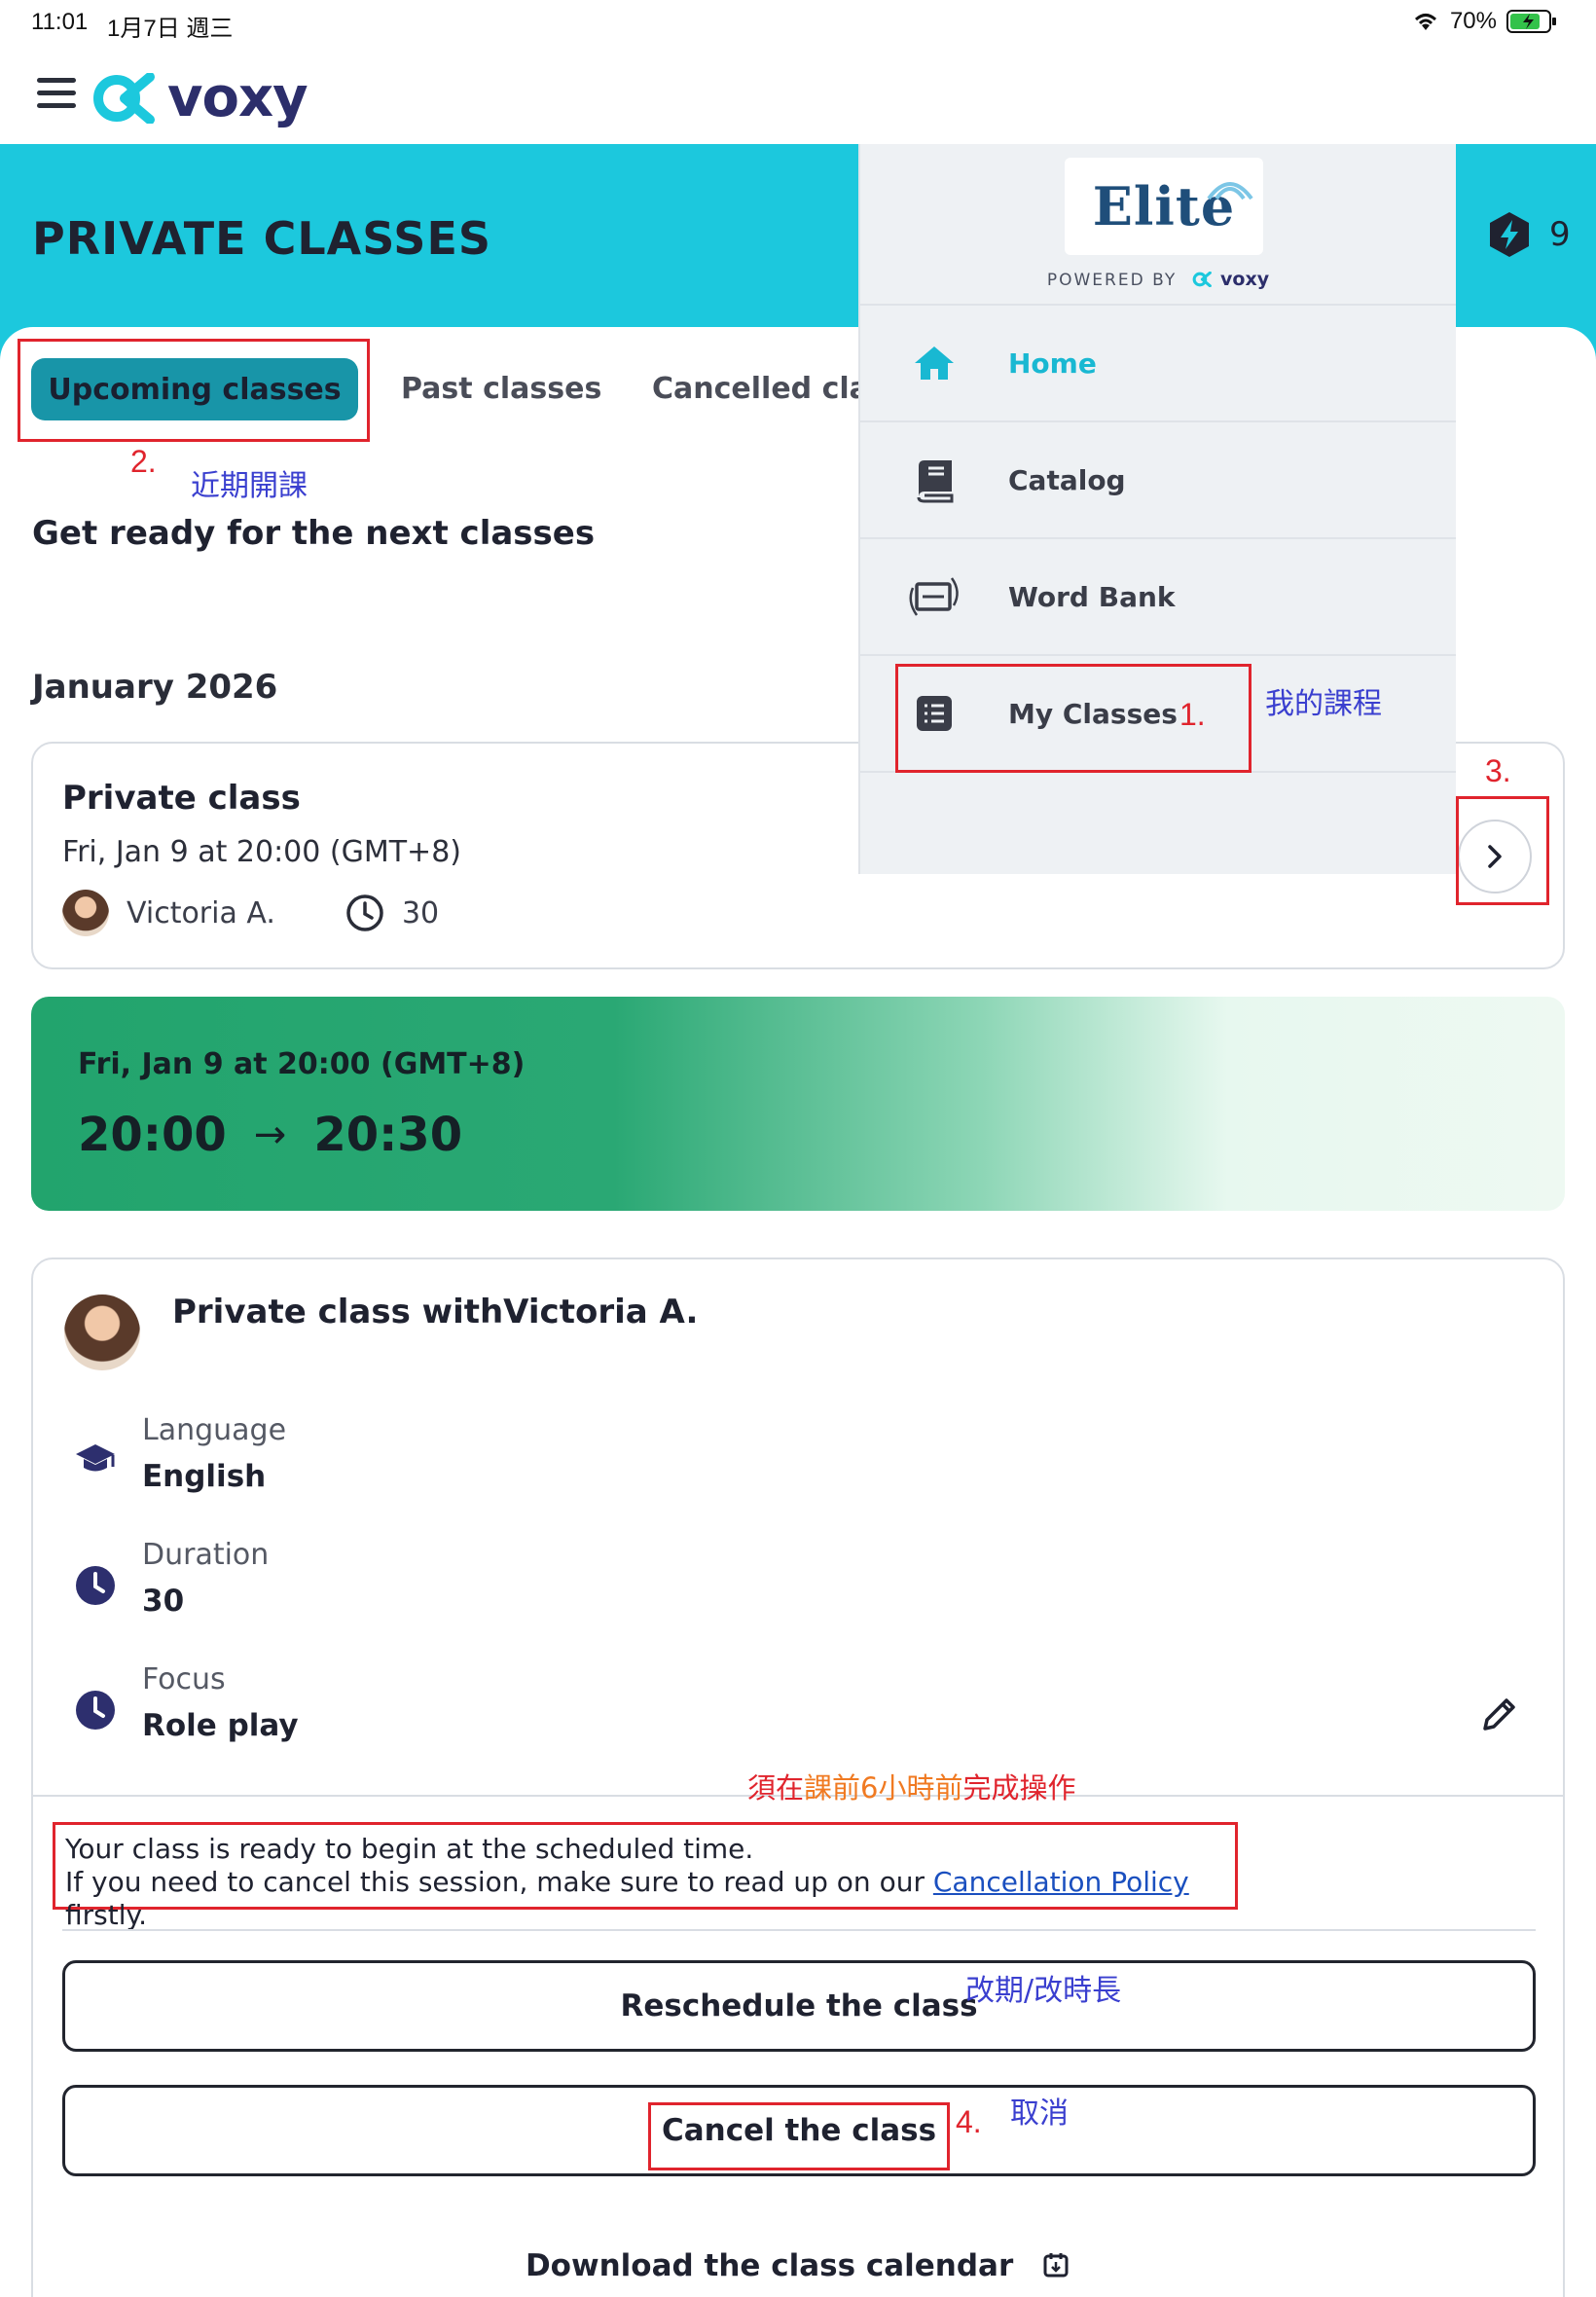 This screenshot has width=1596, height=2297. Describe the element at coordinates (194, 390) in the screenshot. I see `annotation-box-tab` at that location.